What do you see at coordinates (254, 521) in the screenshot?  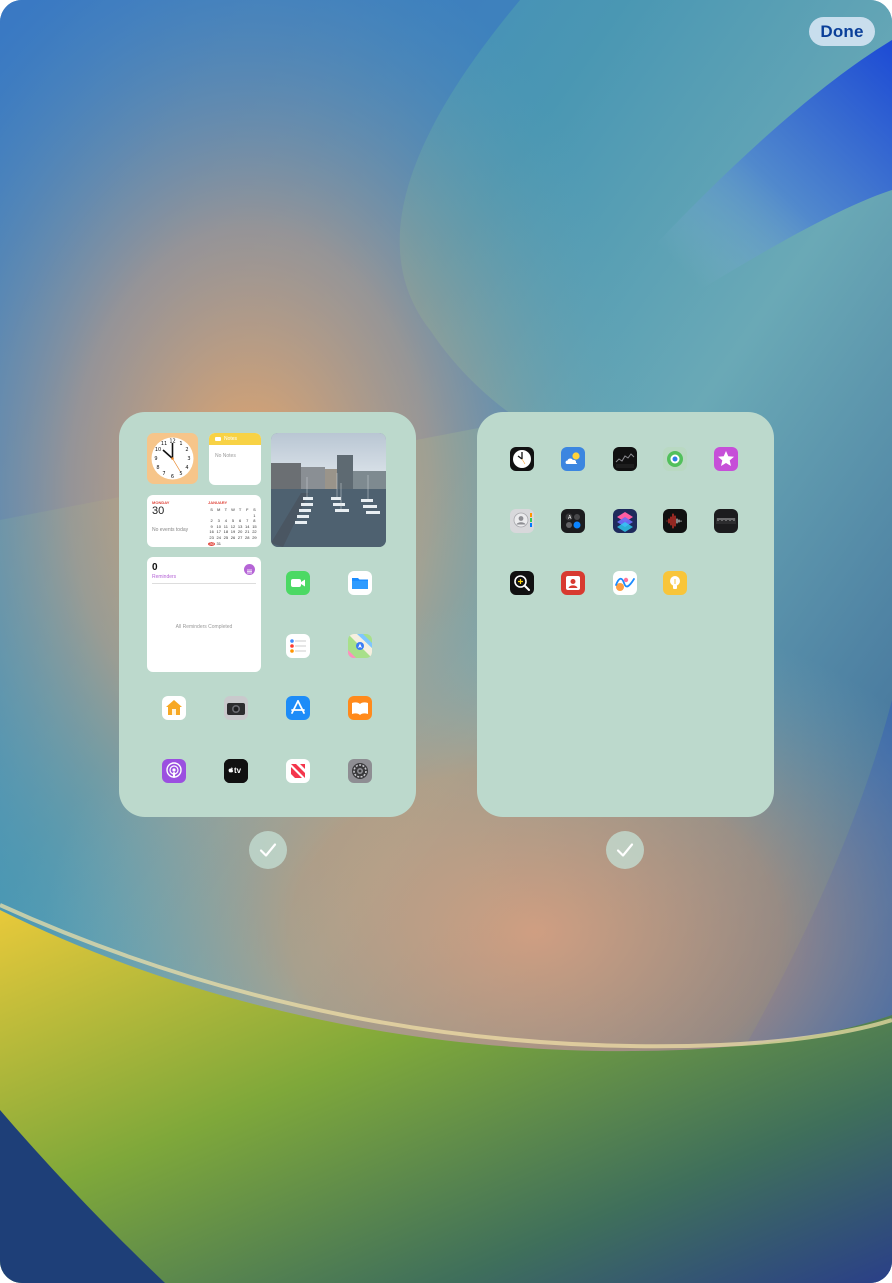 I see `calendar-date: 8` at bounding box center [254, 521].